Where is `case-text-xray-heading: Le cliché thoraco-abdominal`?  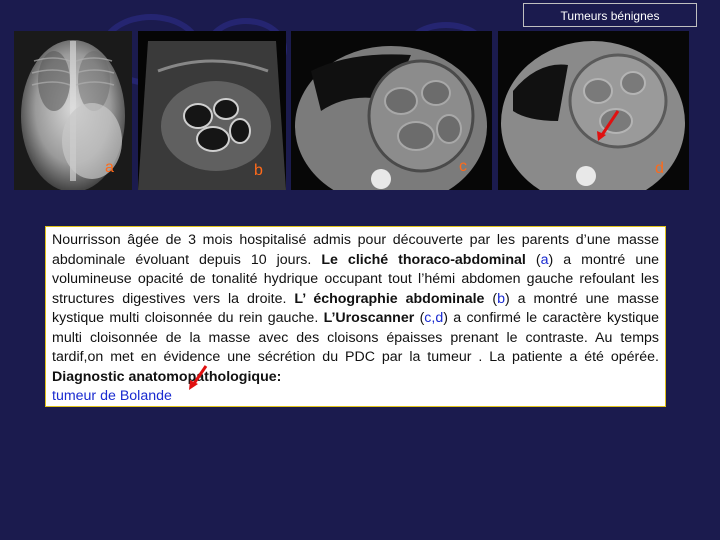 case-text-xray-heading: Le cliché thoraco-abdominal is located at coordinates (423, 259).